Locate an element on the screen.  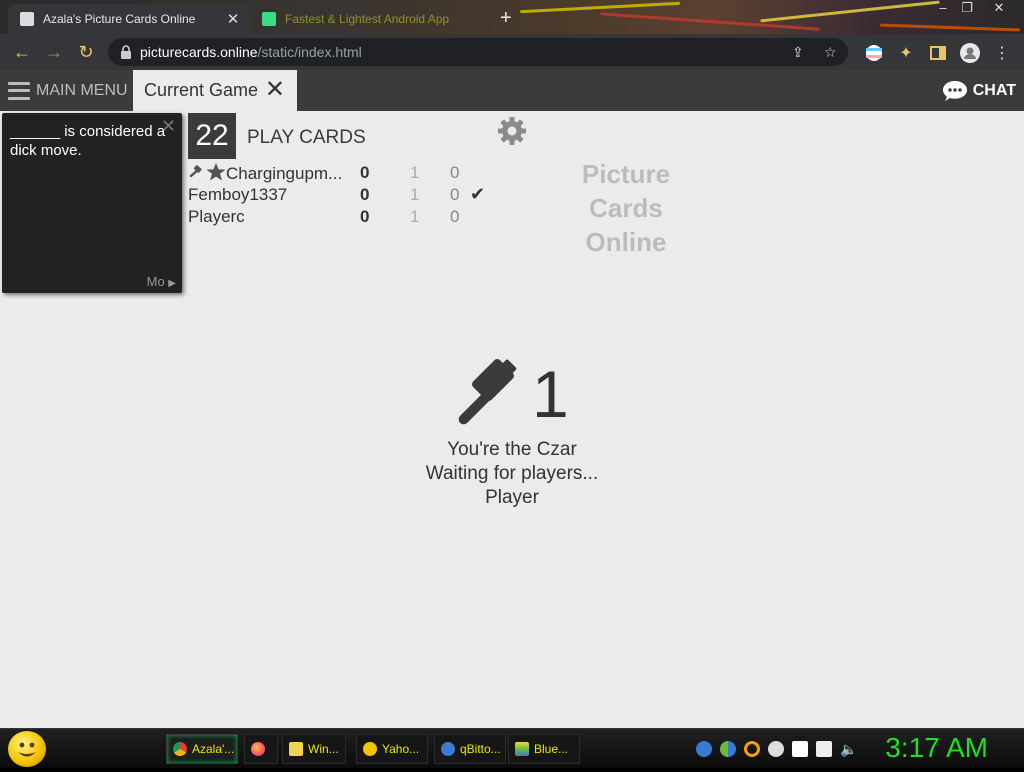
chat-bubble-icon is located at coordinates (954, 90).